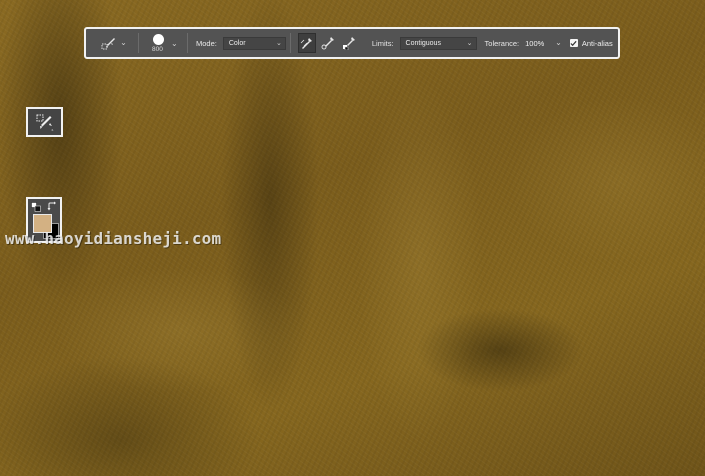 The width and height of the screenshot is (705, 476). Describe the element at coordinates (423, 43) in the screenshot. I see `limits-value: Contiguous` at that location.